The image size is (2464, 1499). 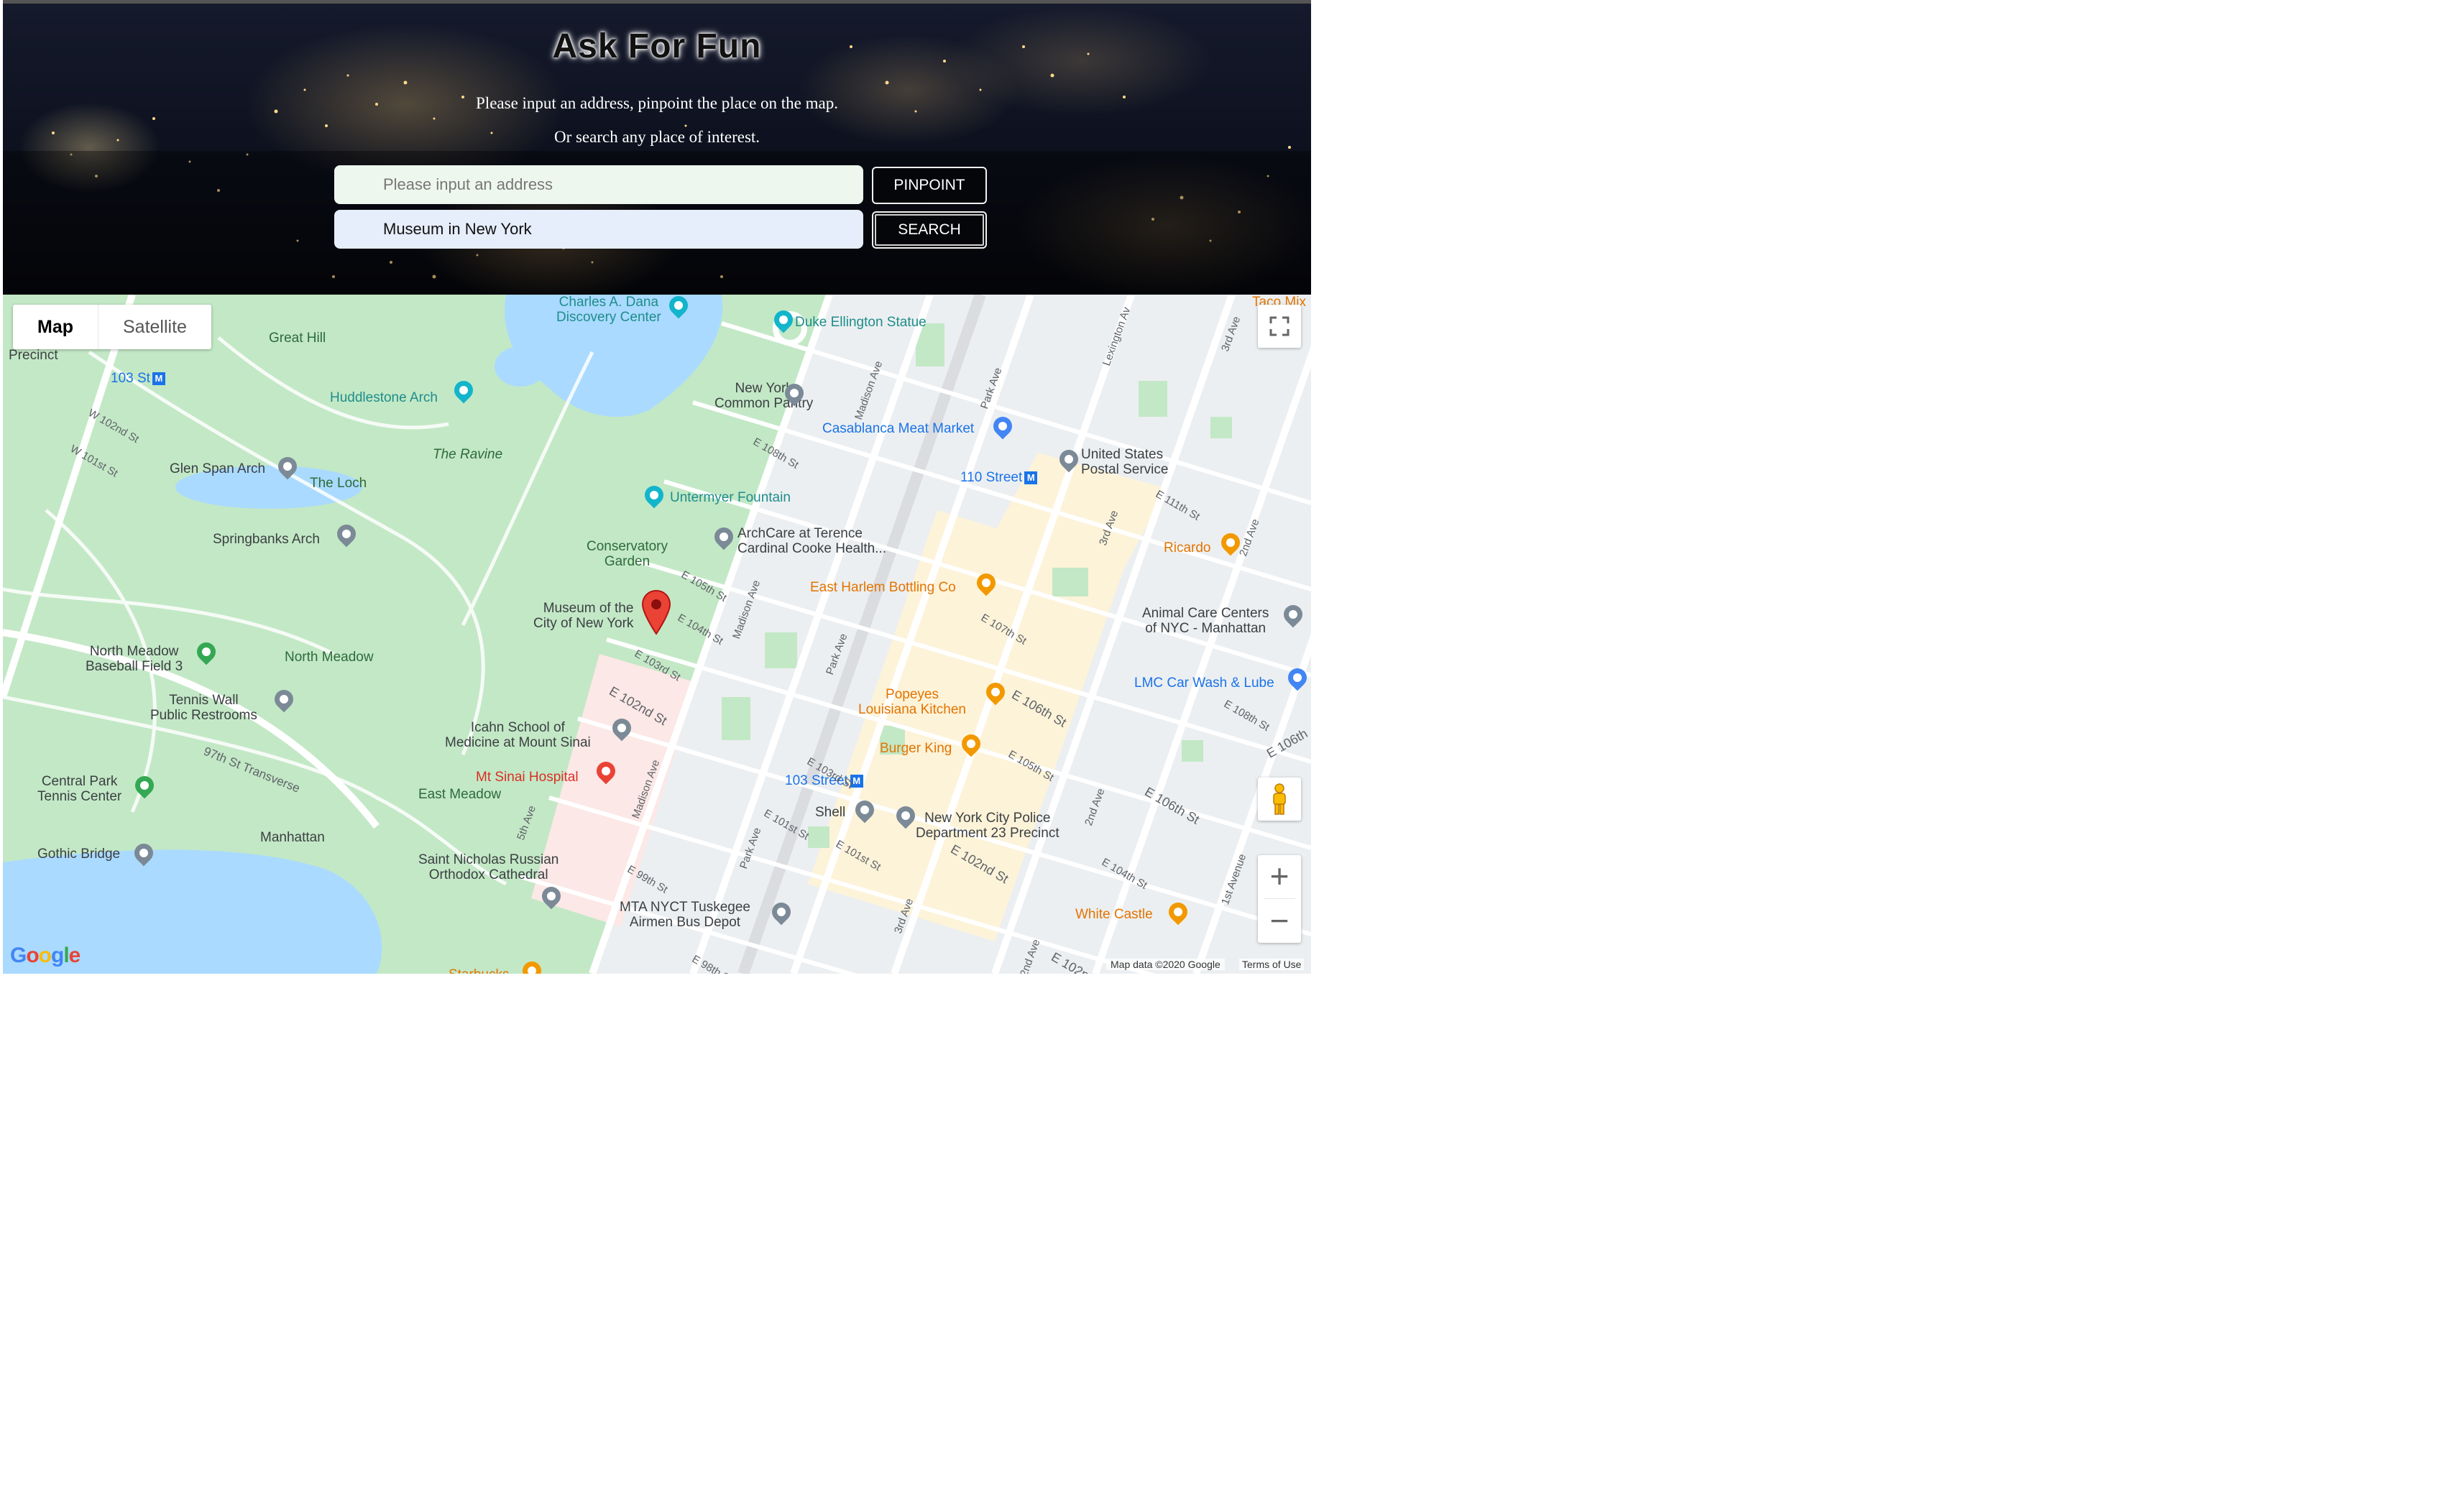 What do you see at coordinates (657, 46) in the screenshot?
I see `page-title: Ask For Fun` at bounding box center [657, 46].